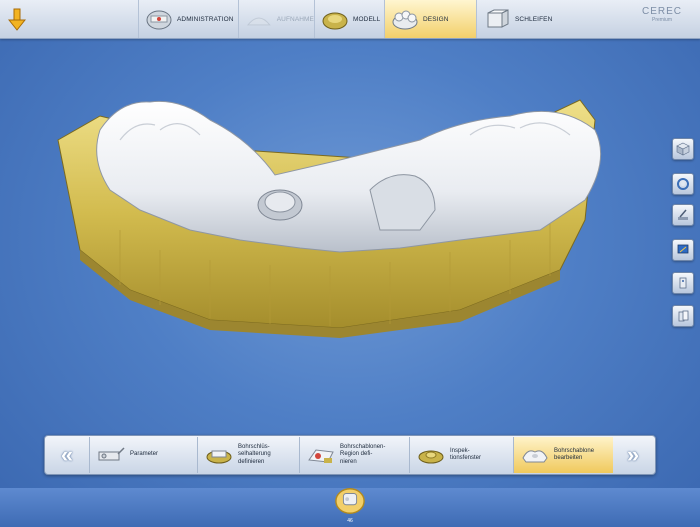 Image resolution: width=700 pixels, height=527 pixels. Describe the element at coordinates (295, 19) in the screenshot. I see `phase-label: AUFNAHME` at that location.